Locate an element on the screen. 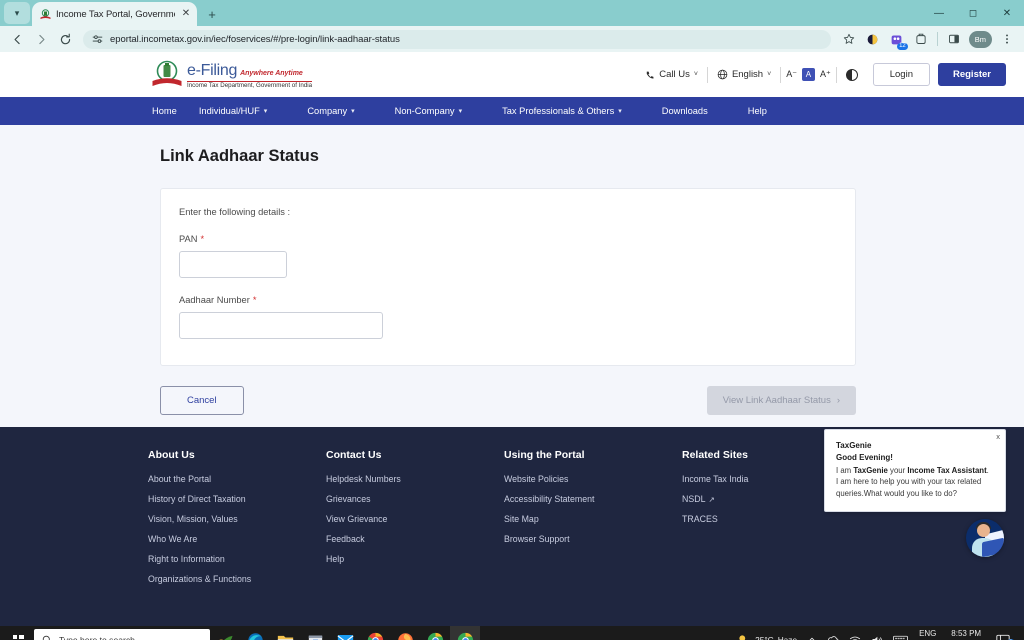  nav-item-company: Company ▾ is located at coordinates (341, 111).